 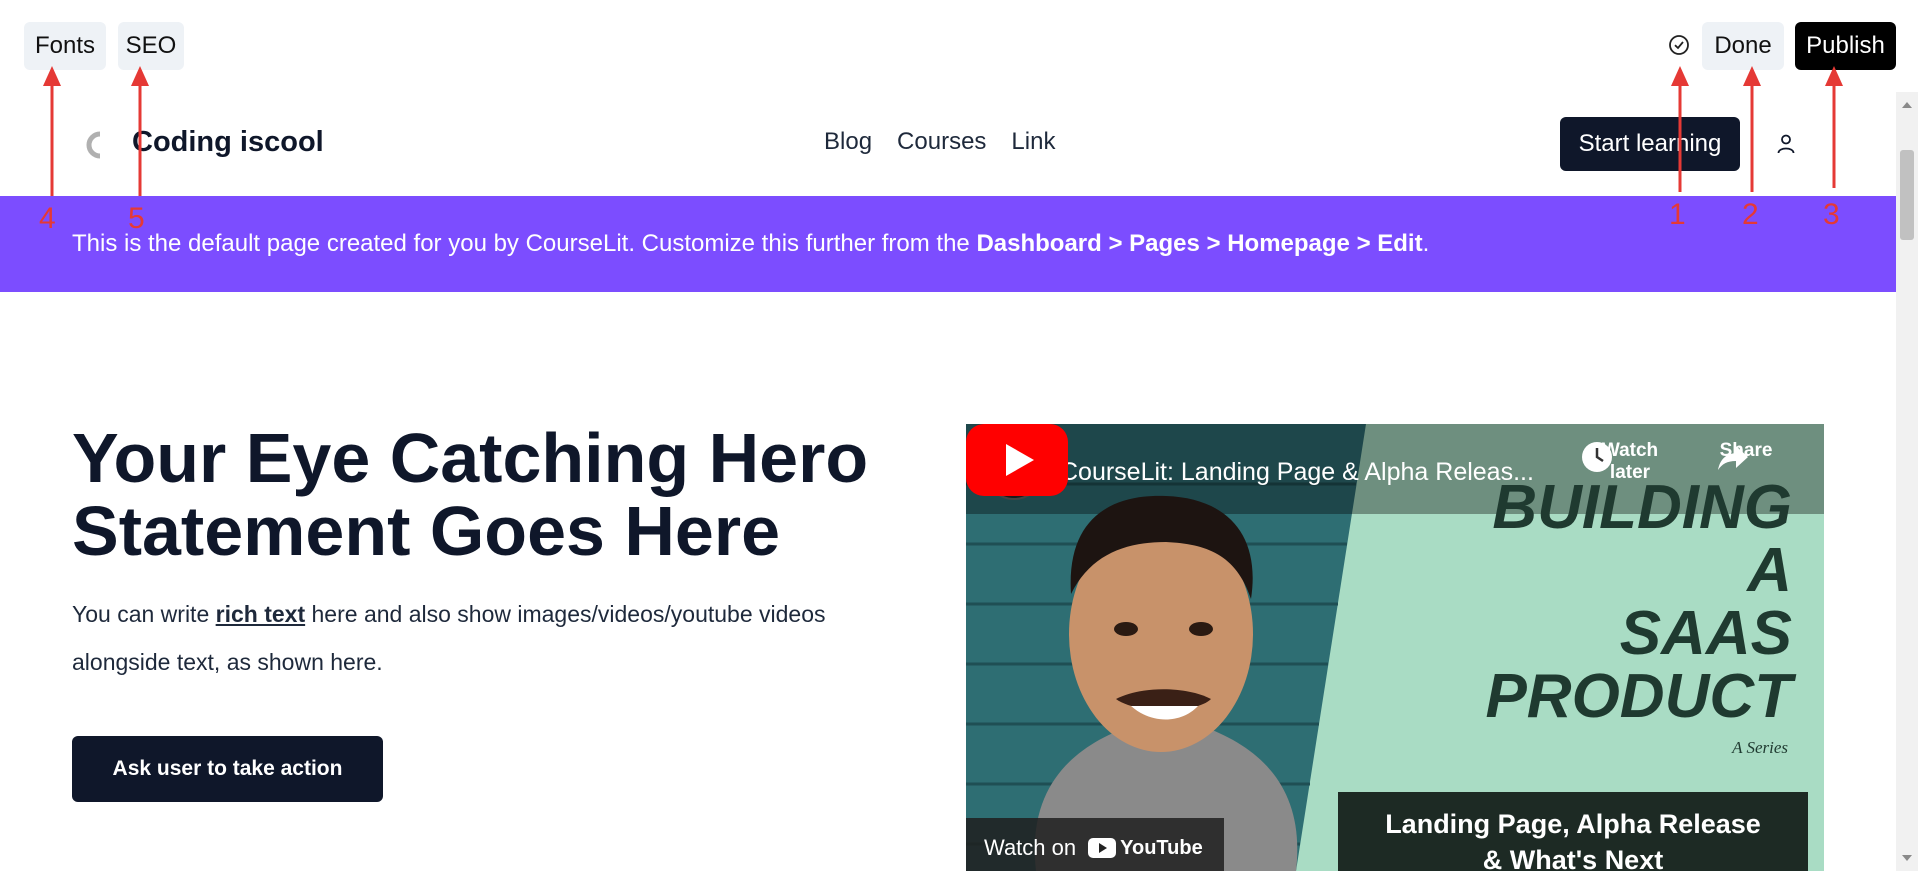 What do you see at coordinates (228, 142) in the screenshot?
I see `site-title: Coding iscool` at bounding box center [228, 142].